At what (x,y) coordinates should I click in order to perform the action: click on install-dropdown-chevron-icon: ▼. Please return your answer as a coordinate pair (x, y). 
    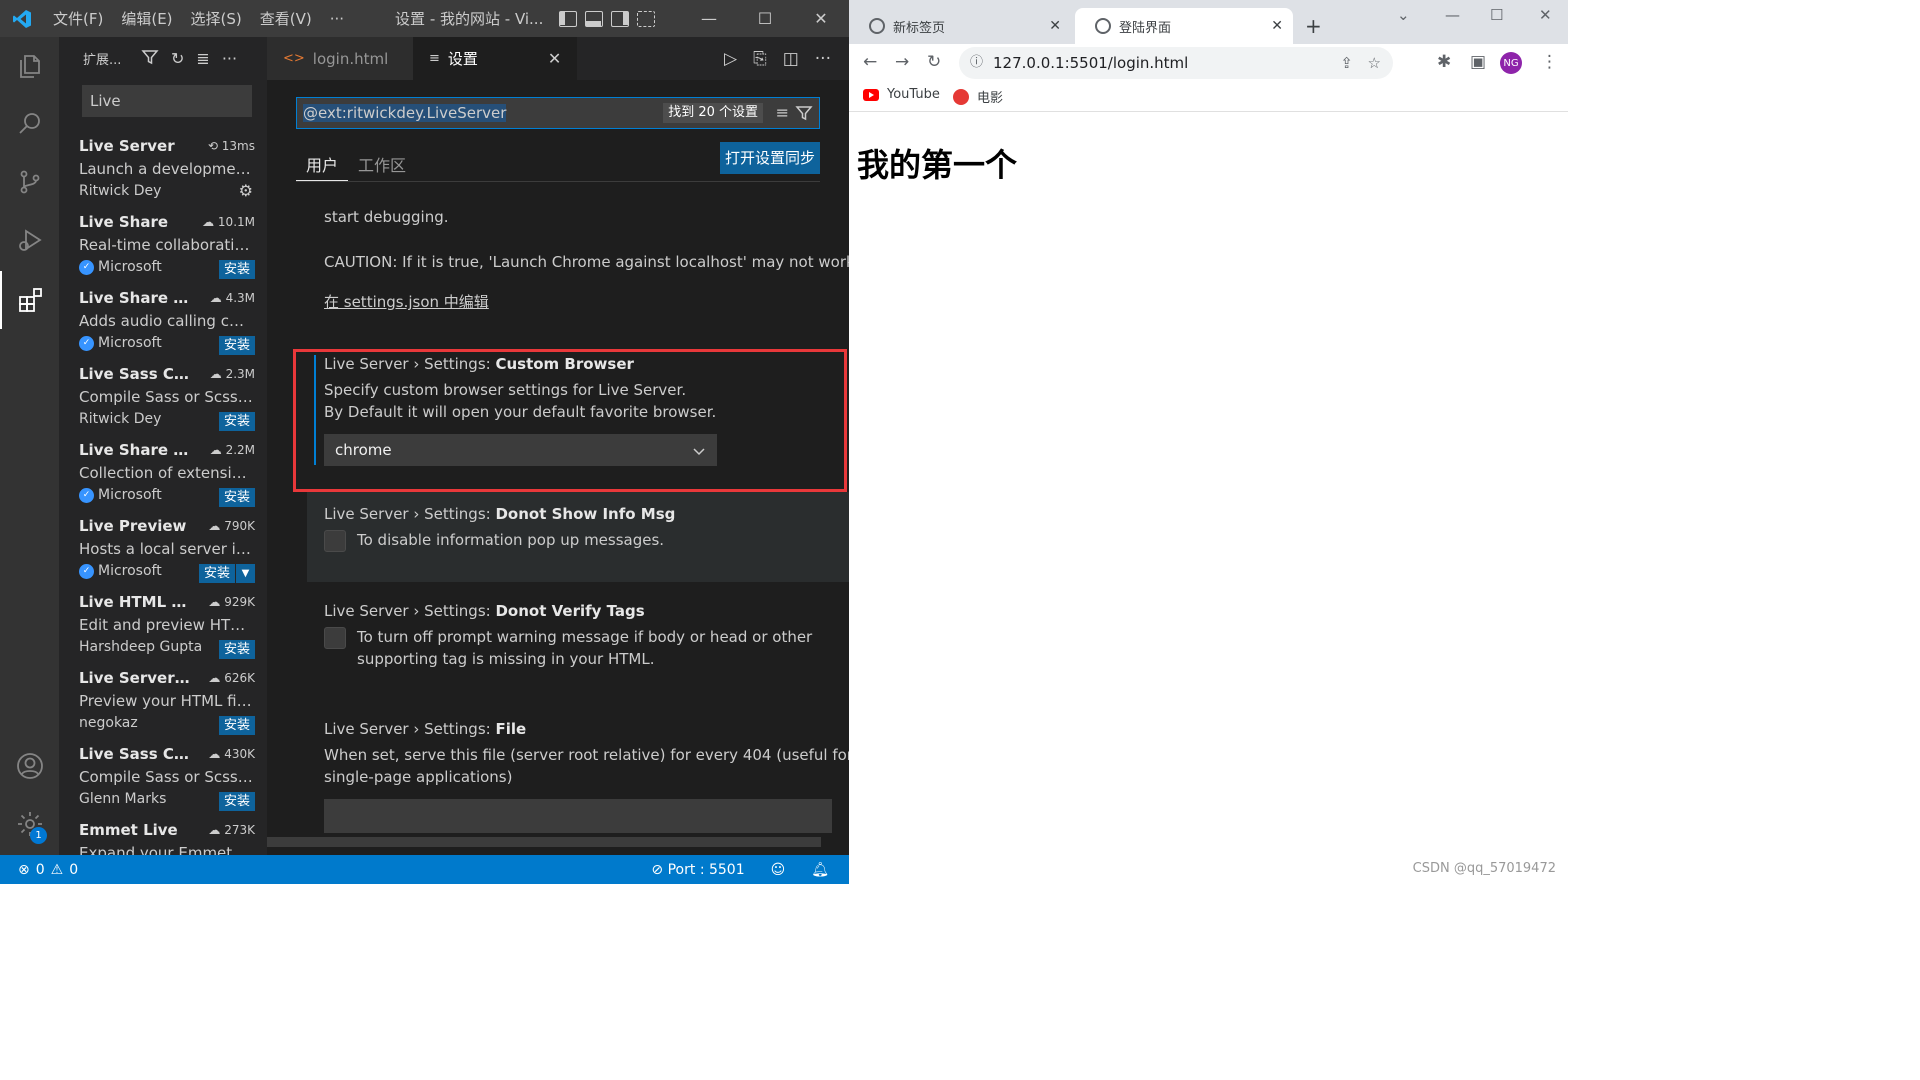
    Looking at the image, I should click on (245, 573).